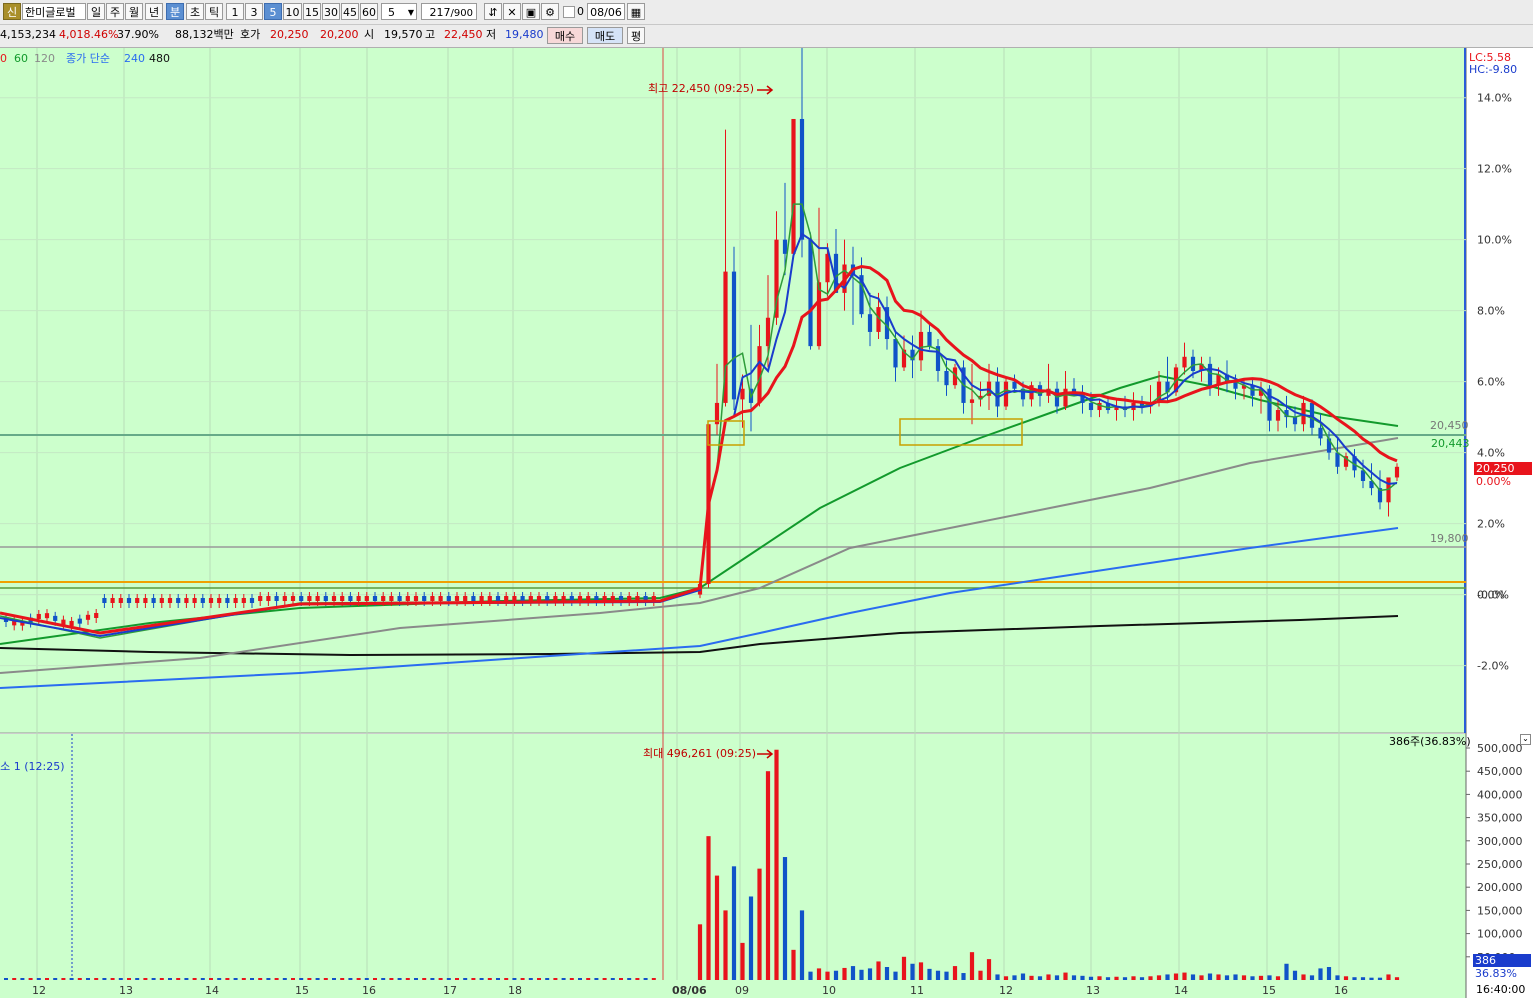 This screenshot has width=1533, height=998. What do you see at coordinates (1491, 453) in the screenshot?
I see `price-tick-label: 4.0%` at bounding box center [1491, 453].